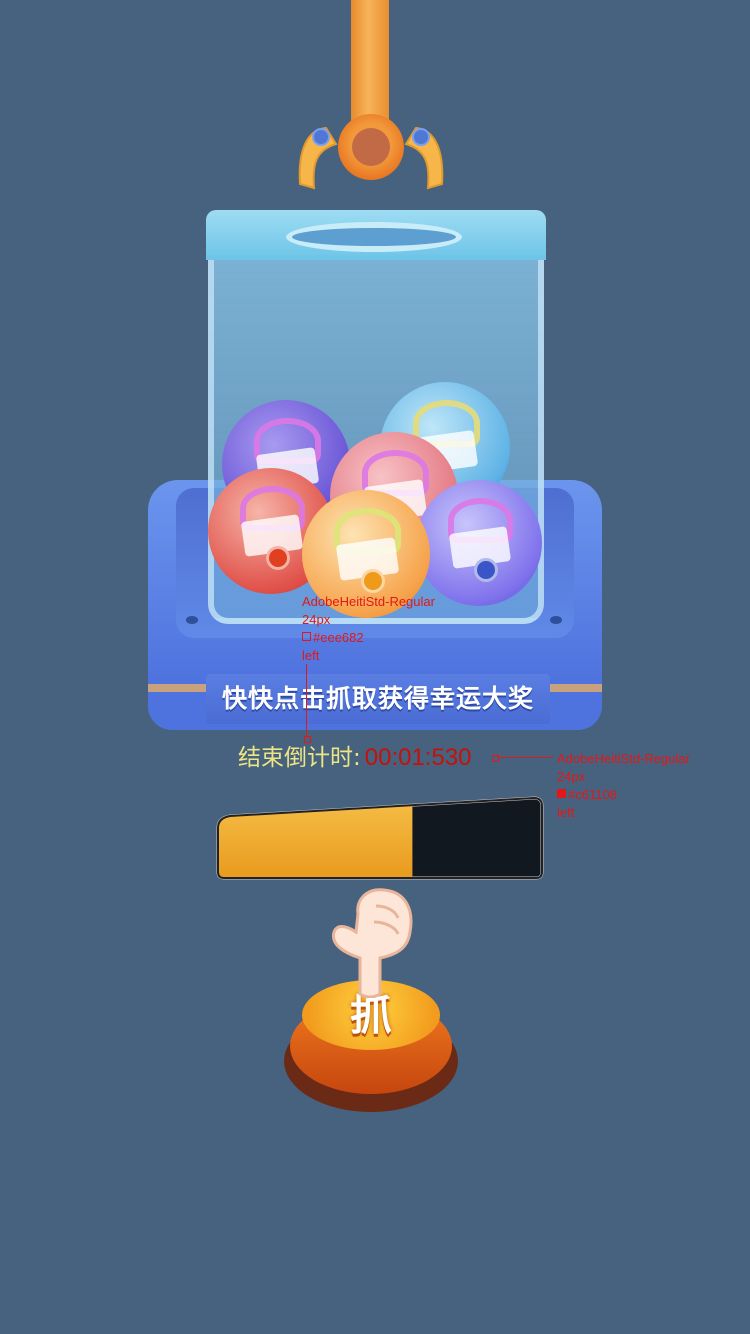 This screenshot has width=750, height=1334. Describe the element at coordinates (299, 758) in the screenshot. I see `countdown-label: 结束倒计时:` at that location.